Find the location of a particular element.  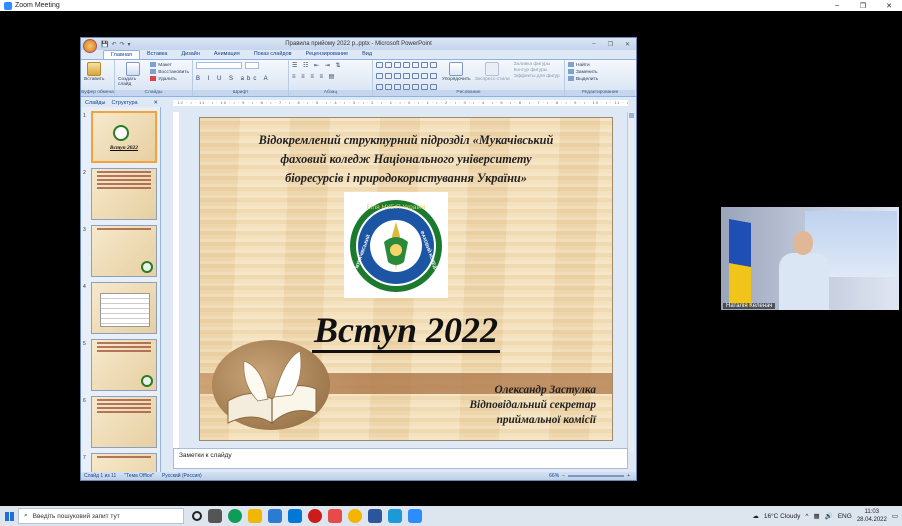

find-button: Найти is located at coordinates (600, 65).